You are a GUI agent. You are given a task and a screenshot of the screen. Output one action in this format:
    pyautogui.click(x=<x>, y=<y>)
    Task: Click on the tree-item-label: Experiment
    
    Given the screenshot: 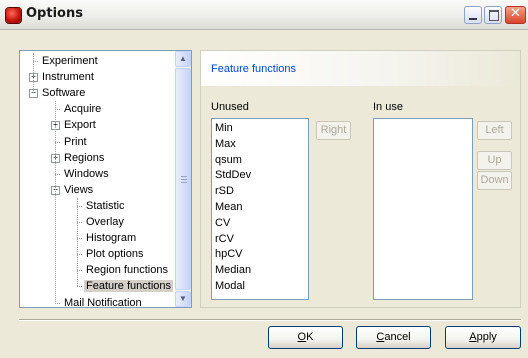 What is the action you would take?
    pyautogui.click(x=70, y=61)
    